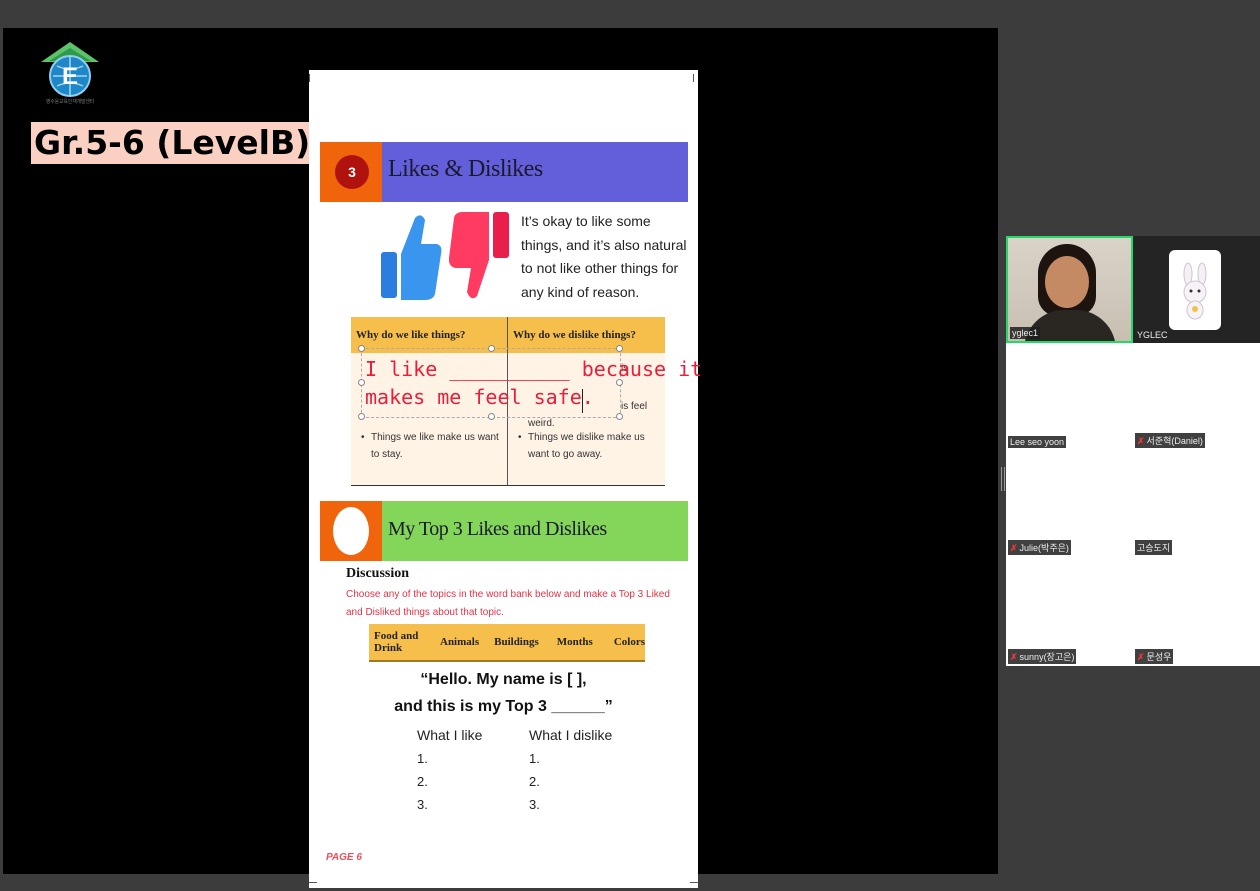  What do you see at coordinates (1174, 441) in the screenshot?
I see `participant-name: 서준혁(Daniel)` at bounding box center [1174, 441].